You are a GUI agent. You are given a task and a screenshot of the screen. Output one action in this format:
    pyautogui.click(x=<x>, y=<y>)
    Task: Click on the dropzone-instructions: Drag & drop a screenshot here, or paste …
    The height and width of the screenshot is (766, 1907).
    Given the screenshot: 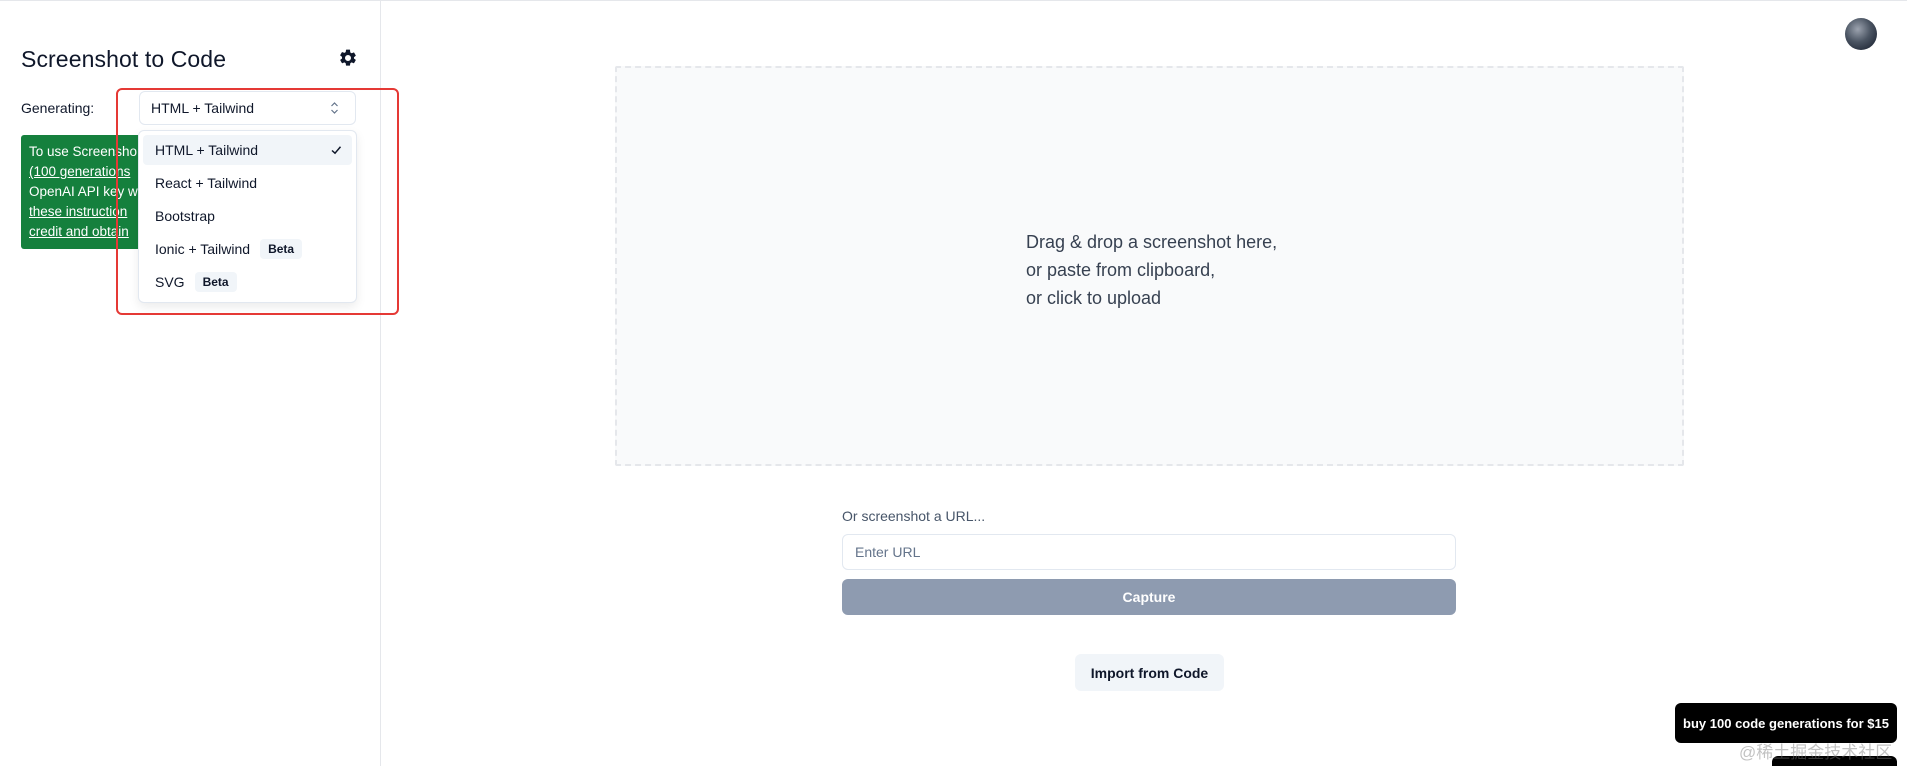 What is the action you would take?
    pyautogui.click(x=1151, y=270)
    